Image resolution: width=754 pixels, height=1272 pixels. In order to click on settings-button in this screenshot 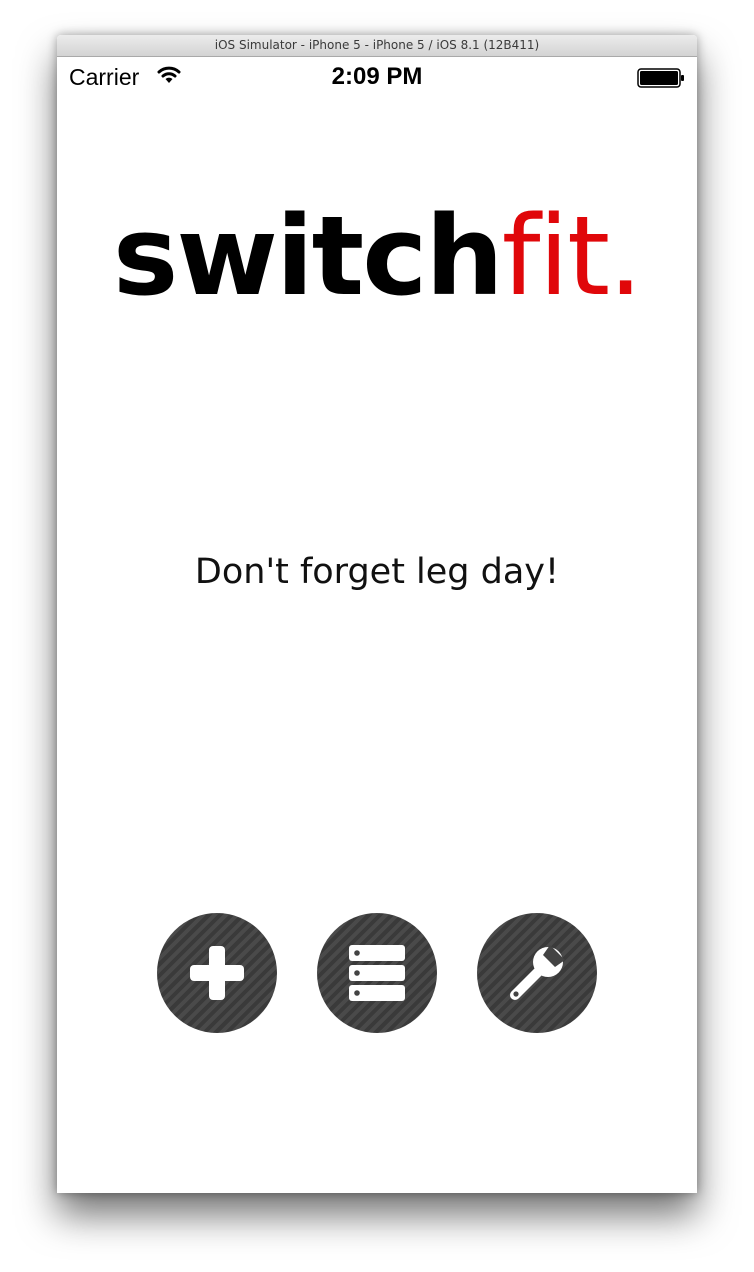, I will do `click(537, 973)`.